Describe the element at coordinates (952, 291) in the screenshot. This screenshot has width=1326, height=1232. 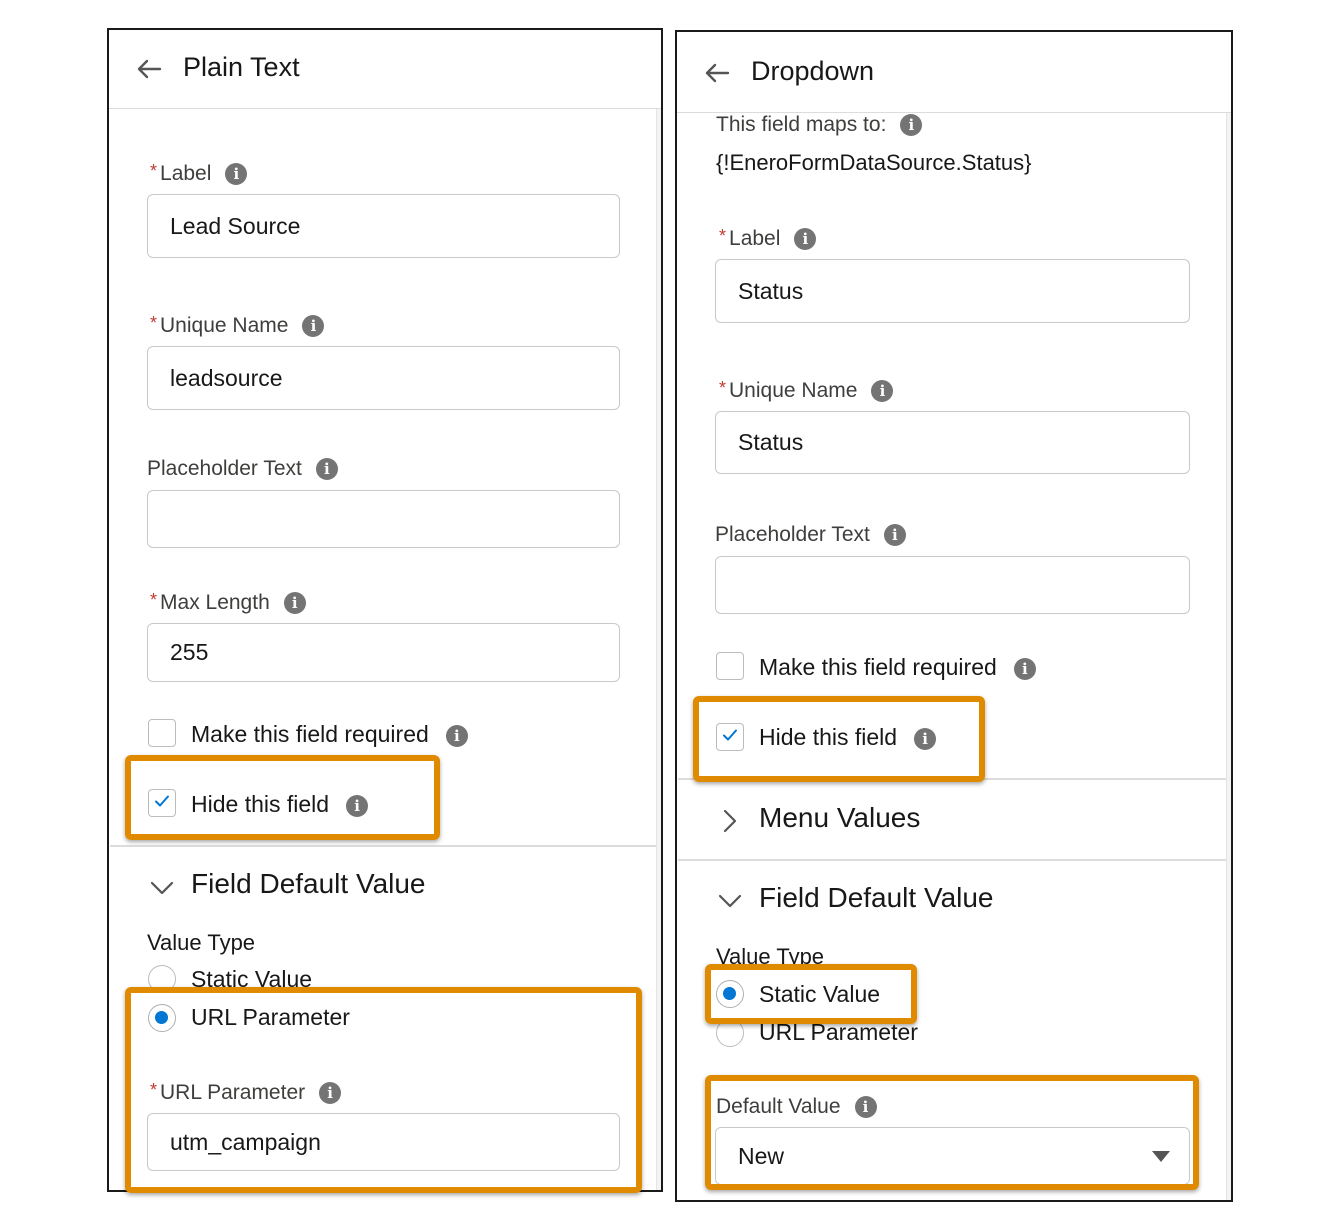
I see `label-input: Status` at that location.